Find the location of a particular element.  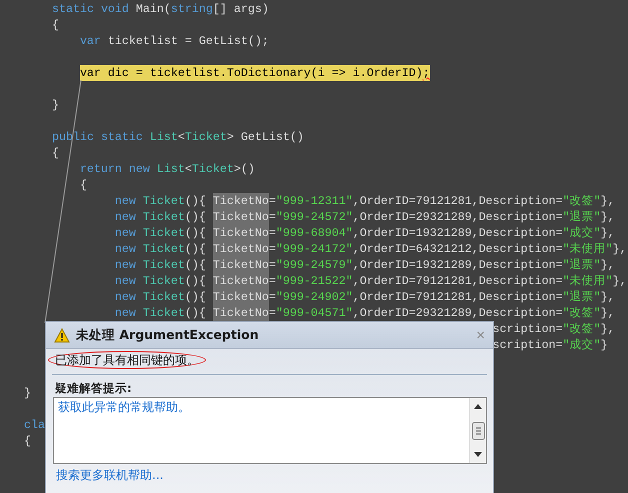

code-line: return new List<Ticket>() is located at coordinates (167, 169).